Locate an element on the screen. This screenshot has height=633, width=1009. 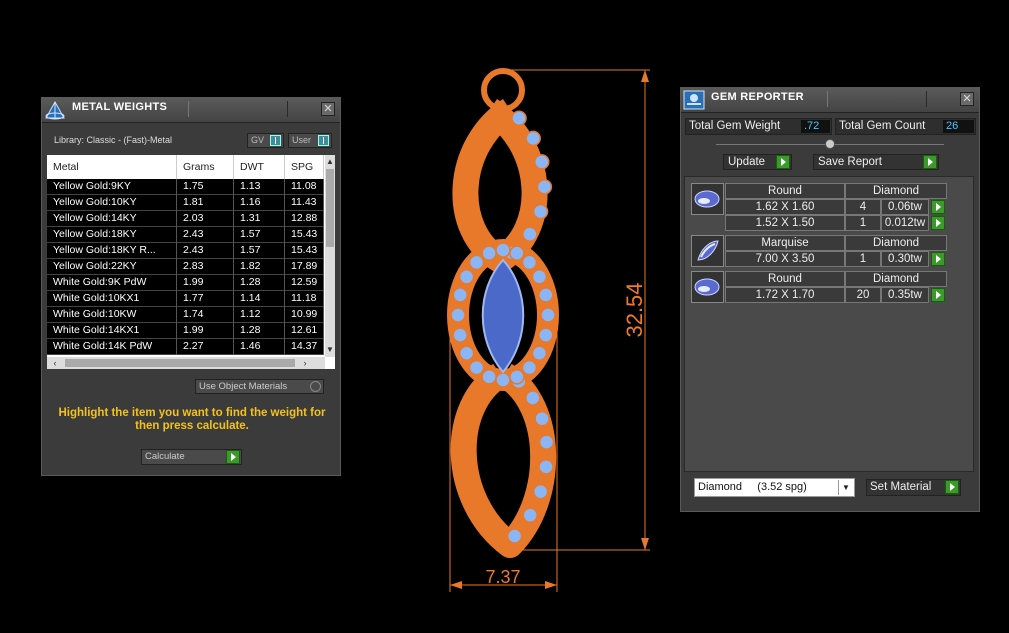
column-header-metal: Metal is located at coordinates (112, 167).